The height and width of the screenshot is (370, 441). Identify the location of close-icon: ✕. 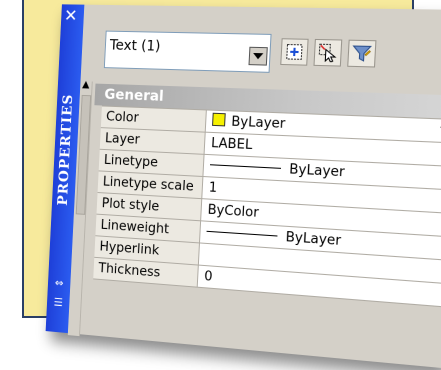
(71, 16).